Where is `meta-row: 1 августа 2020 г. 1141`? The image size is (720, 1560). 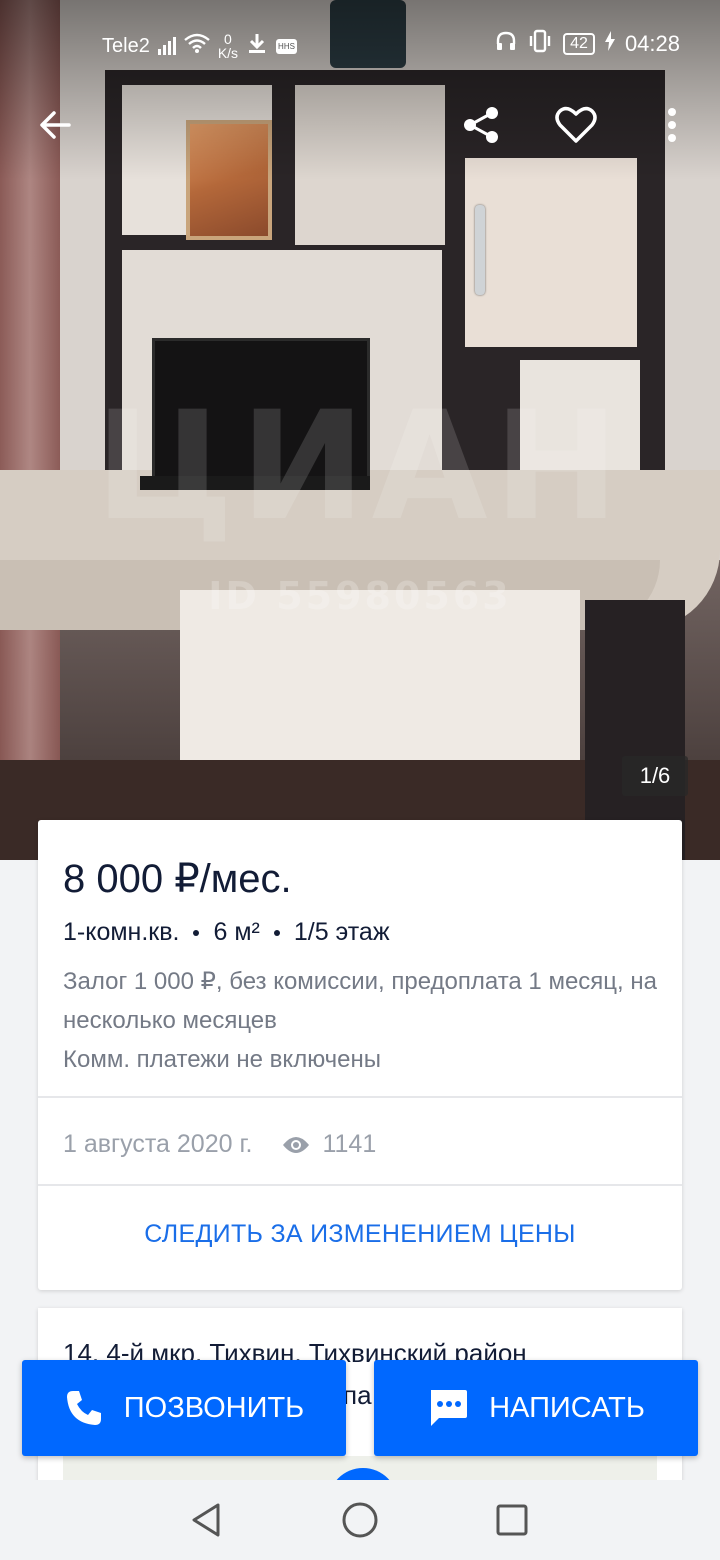
meta-row: 1 августа 2020 г. 1141 is located at coordinates (219, 1144).